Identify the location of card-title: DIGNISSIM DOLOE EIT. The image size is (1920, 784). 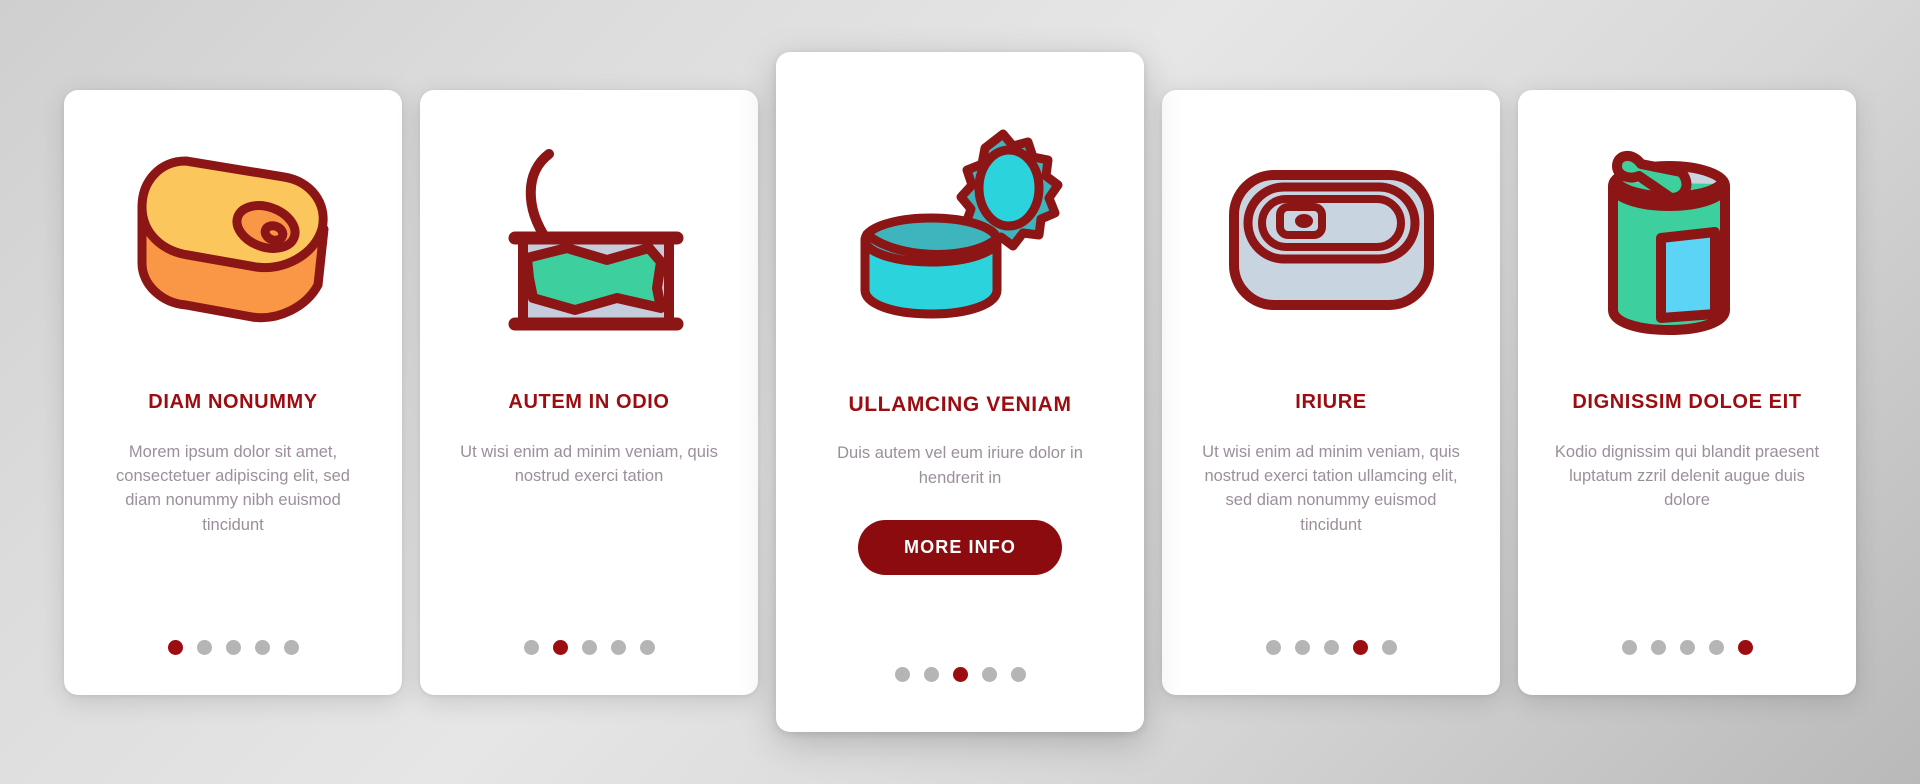
(1687, 401).